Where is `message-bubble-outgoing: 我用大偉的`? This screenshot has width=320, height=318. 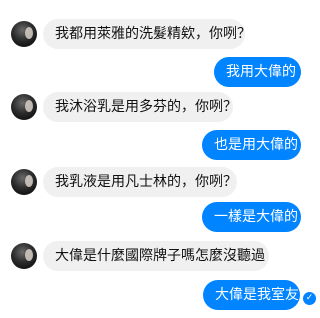
message-bubble-outgoing: 我用大偉的 is located at coordinates (257, 72).